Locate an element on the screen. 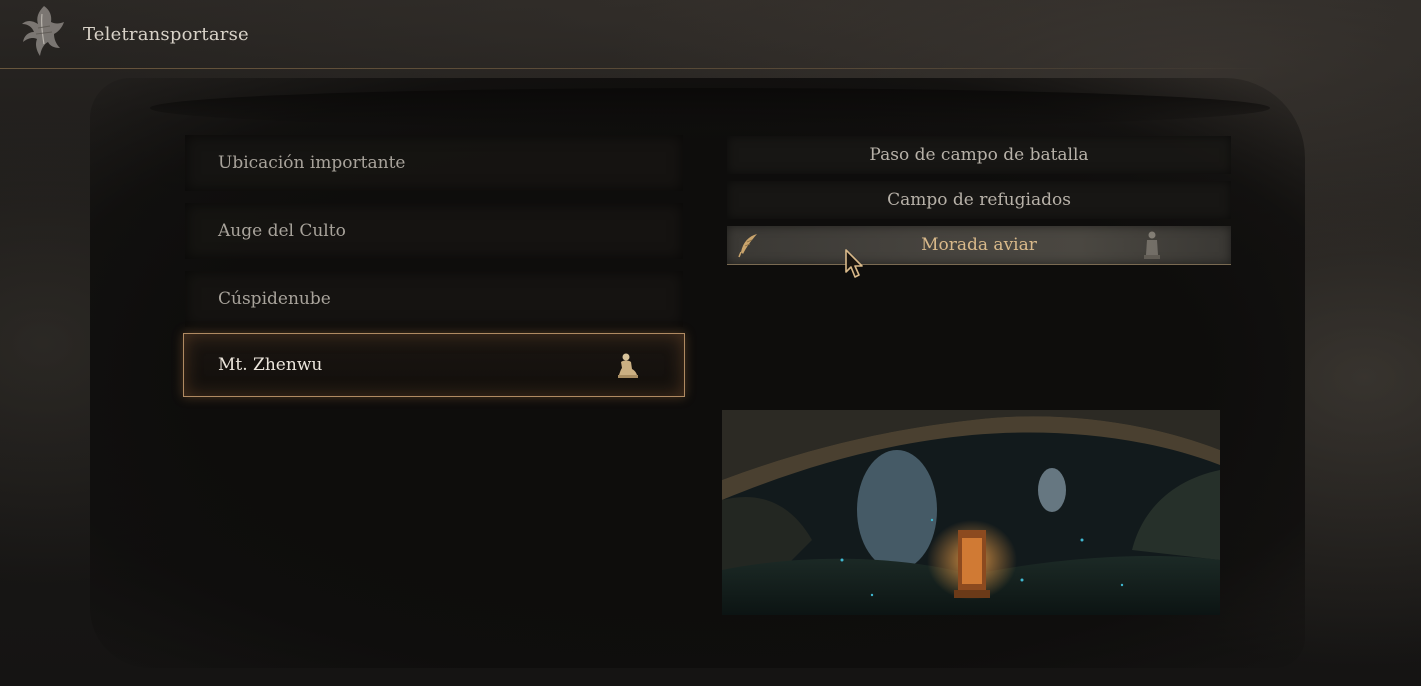 Image resolution: width=1421 pixels, height=686 pixels. region-label: Mt. Zhenwu is located at coordinates (270, 365).